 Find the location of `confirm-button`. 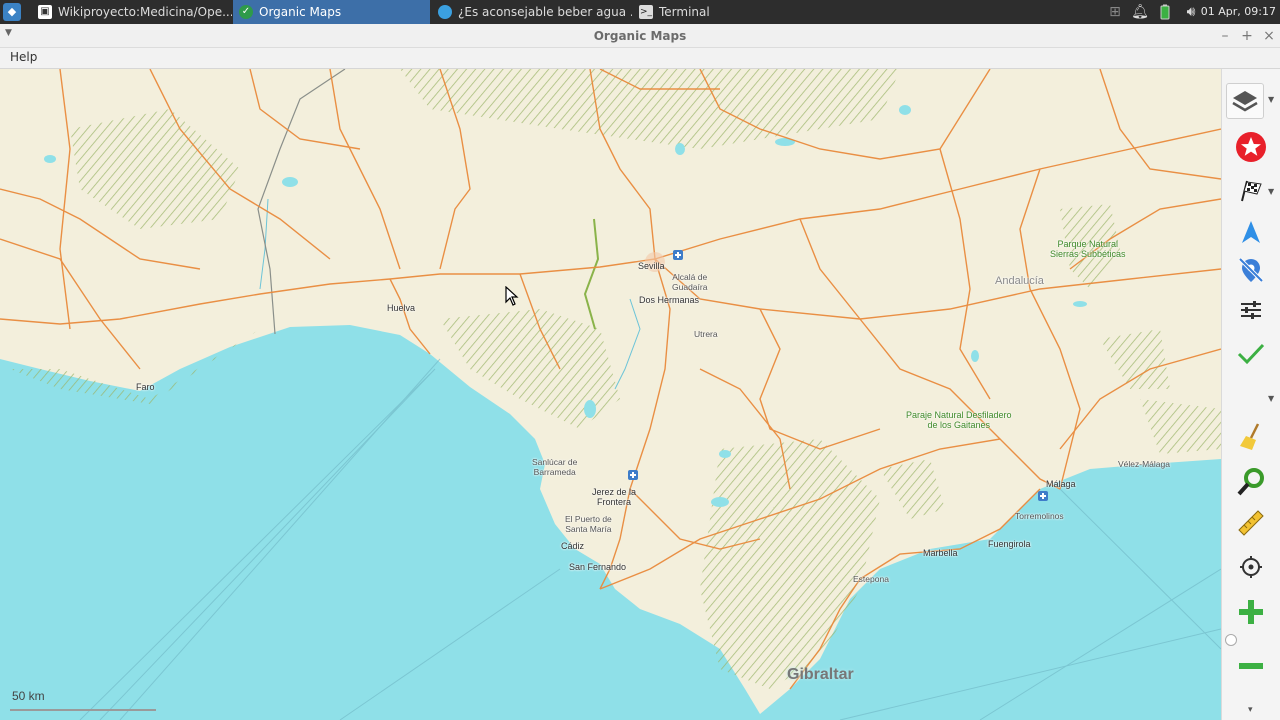

confirm-button is located at coordinates (1251, 354).